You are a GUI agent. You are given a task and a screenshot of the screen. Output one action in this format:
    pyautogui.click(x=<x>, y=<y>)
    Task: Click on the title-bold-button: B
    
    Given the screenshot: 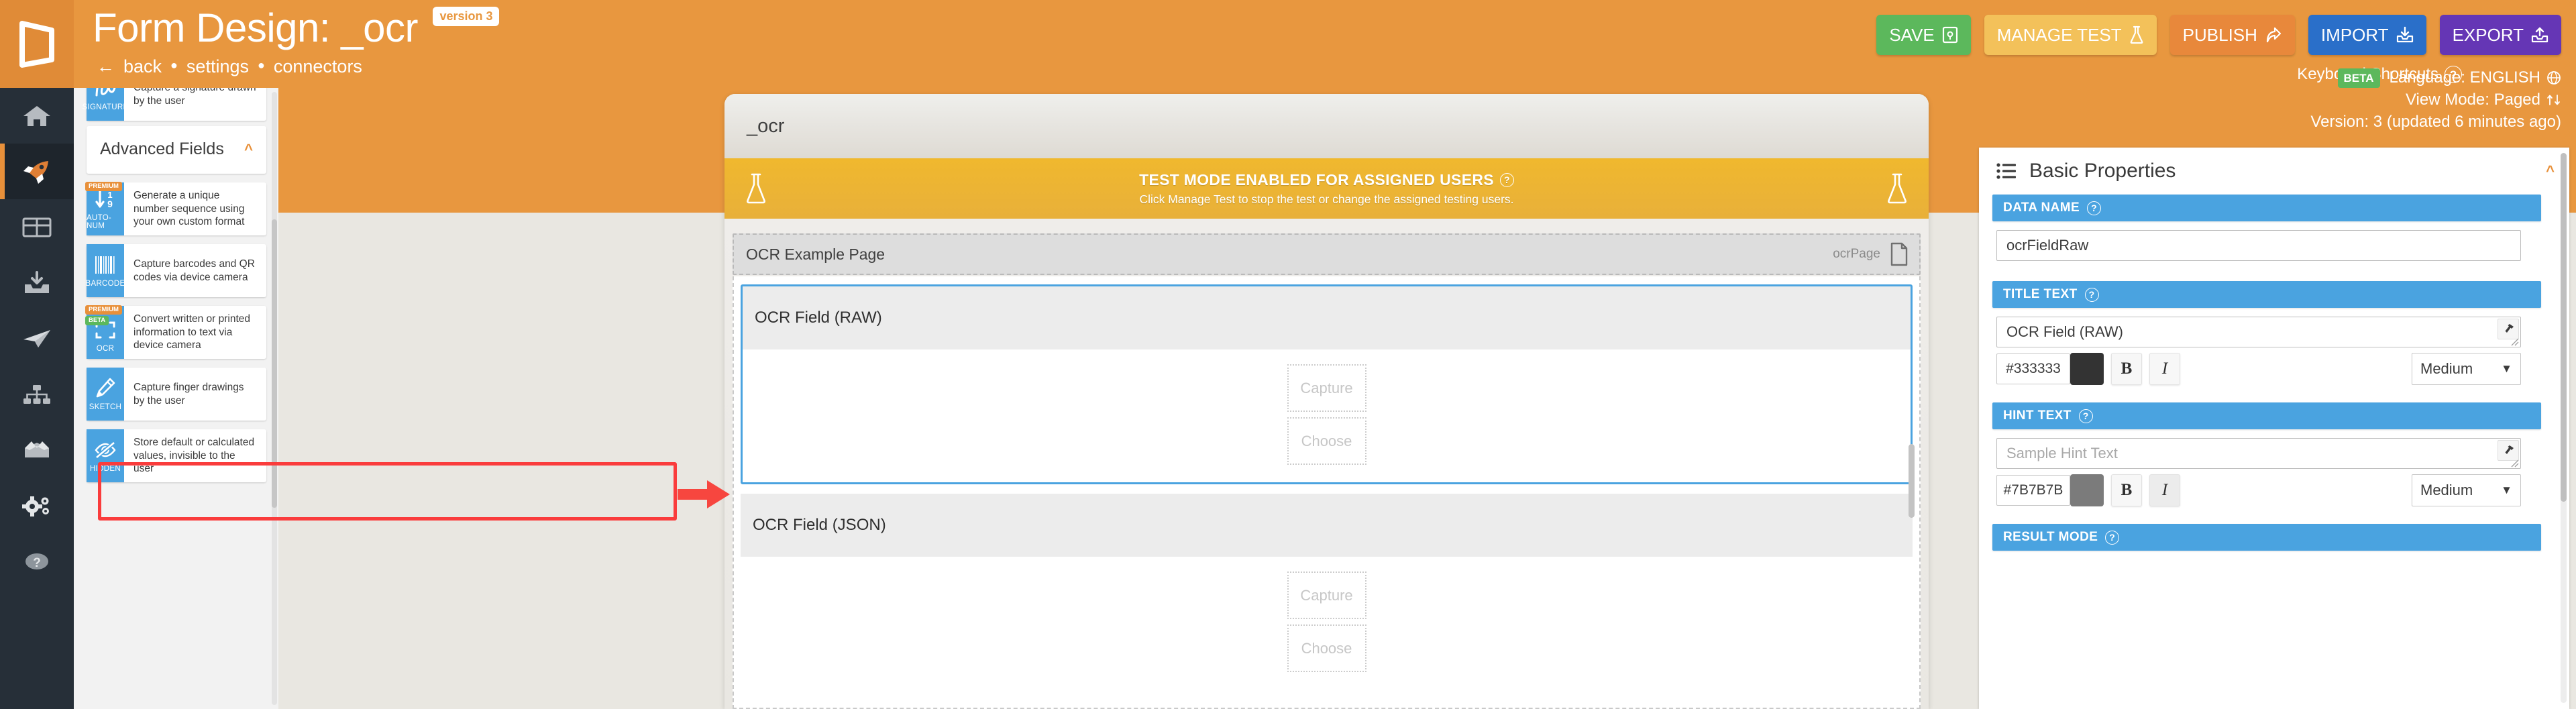 What is the action you would take?
    pyautogui.click(x=2126, y=369)
    